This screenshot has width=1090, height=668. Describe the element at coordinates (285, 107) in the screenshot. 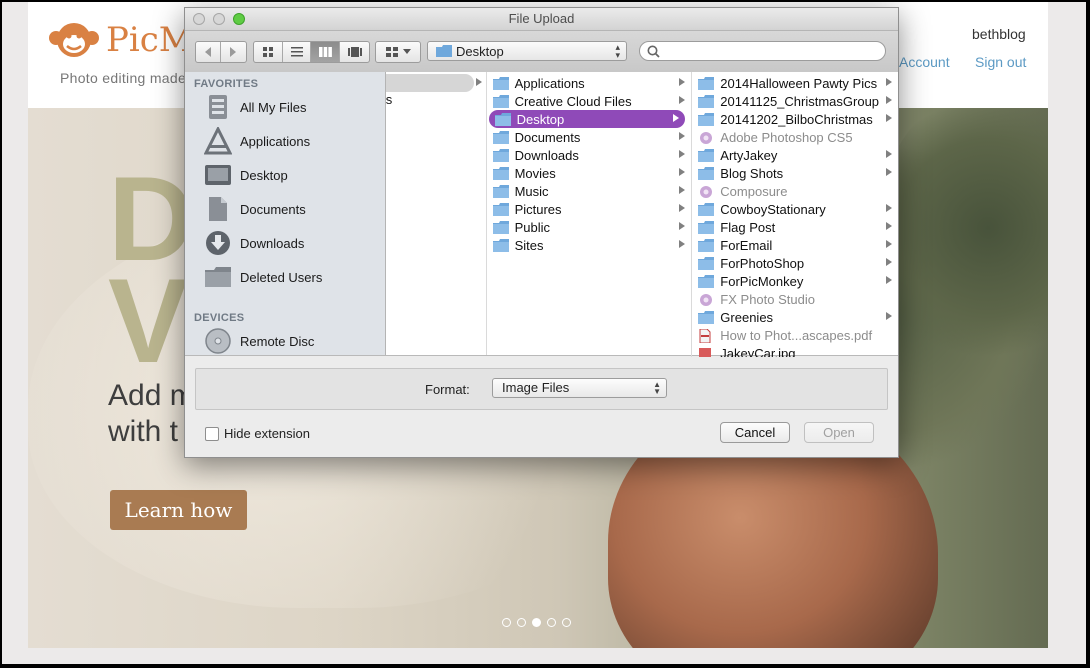

I see `sidebar-item-all-my-files: All My Files` at that location.